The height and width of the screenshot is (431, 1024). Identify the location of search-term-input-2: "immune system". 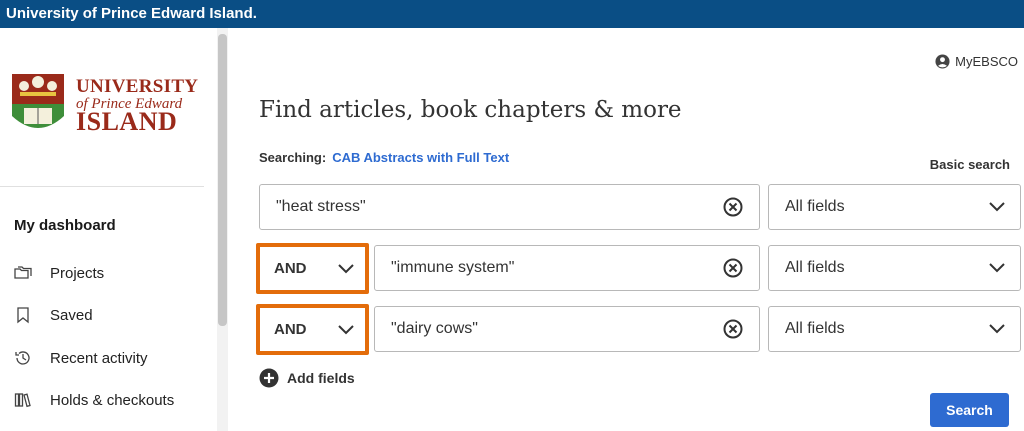
(567, 268).